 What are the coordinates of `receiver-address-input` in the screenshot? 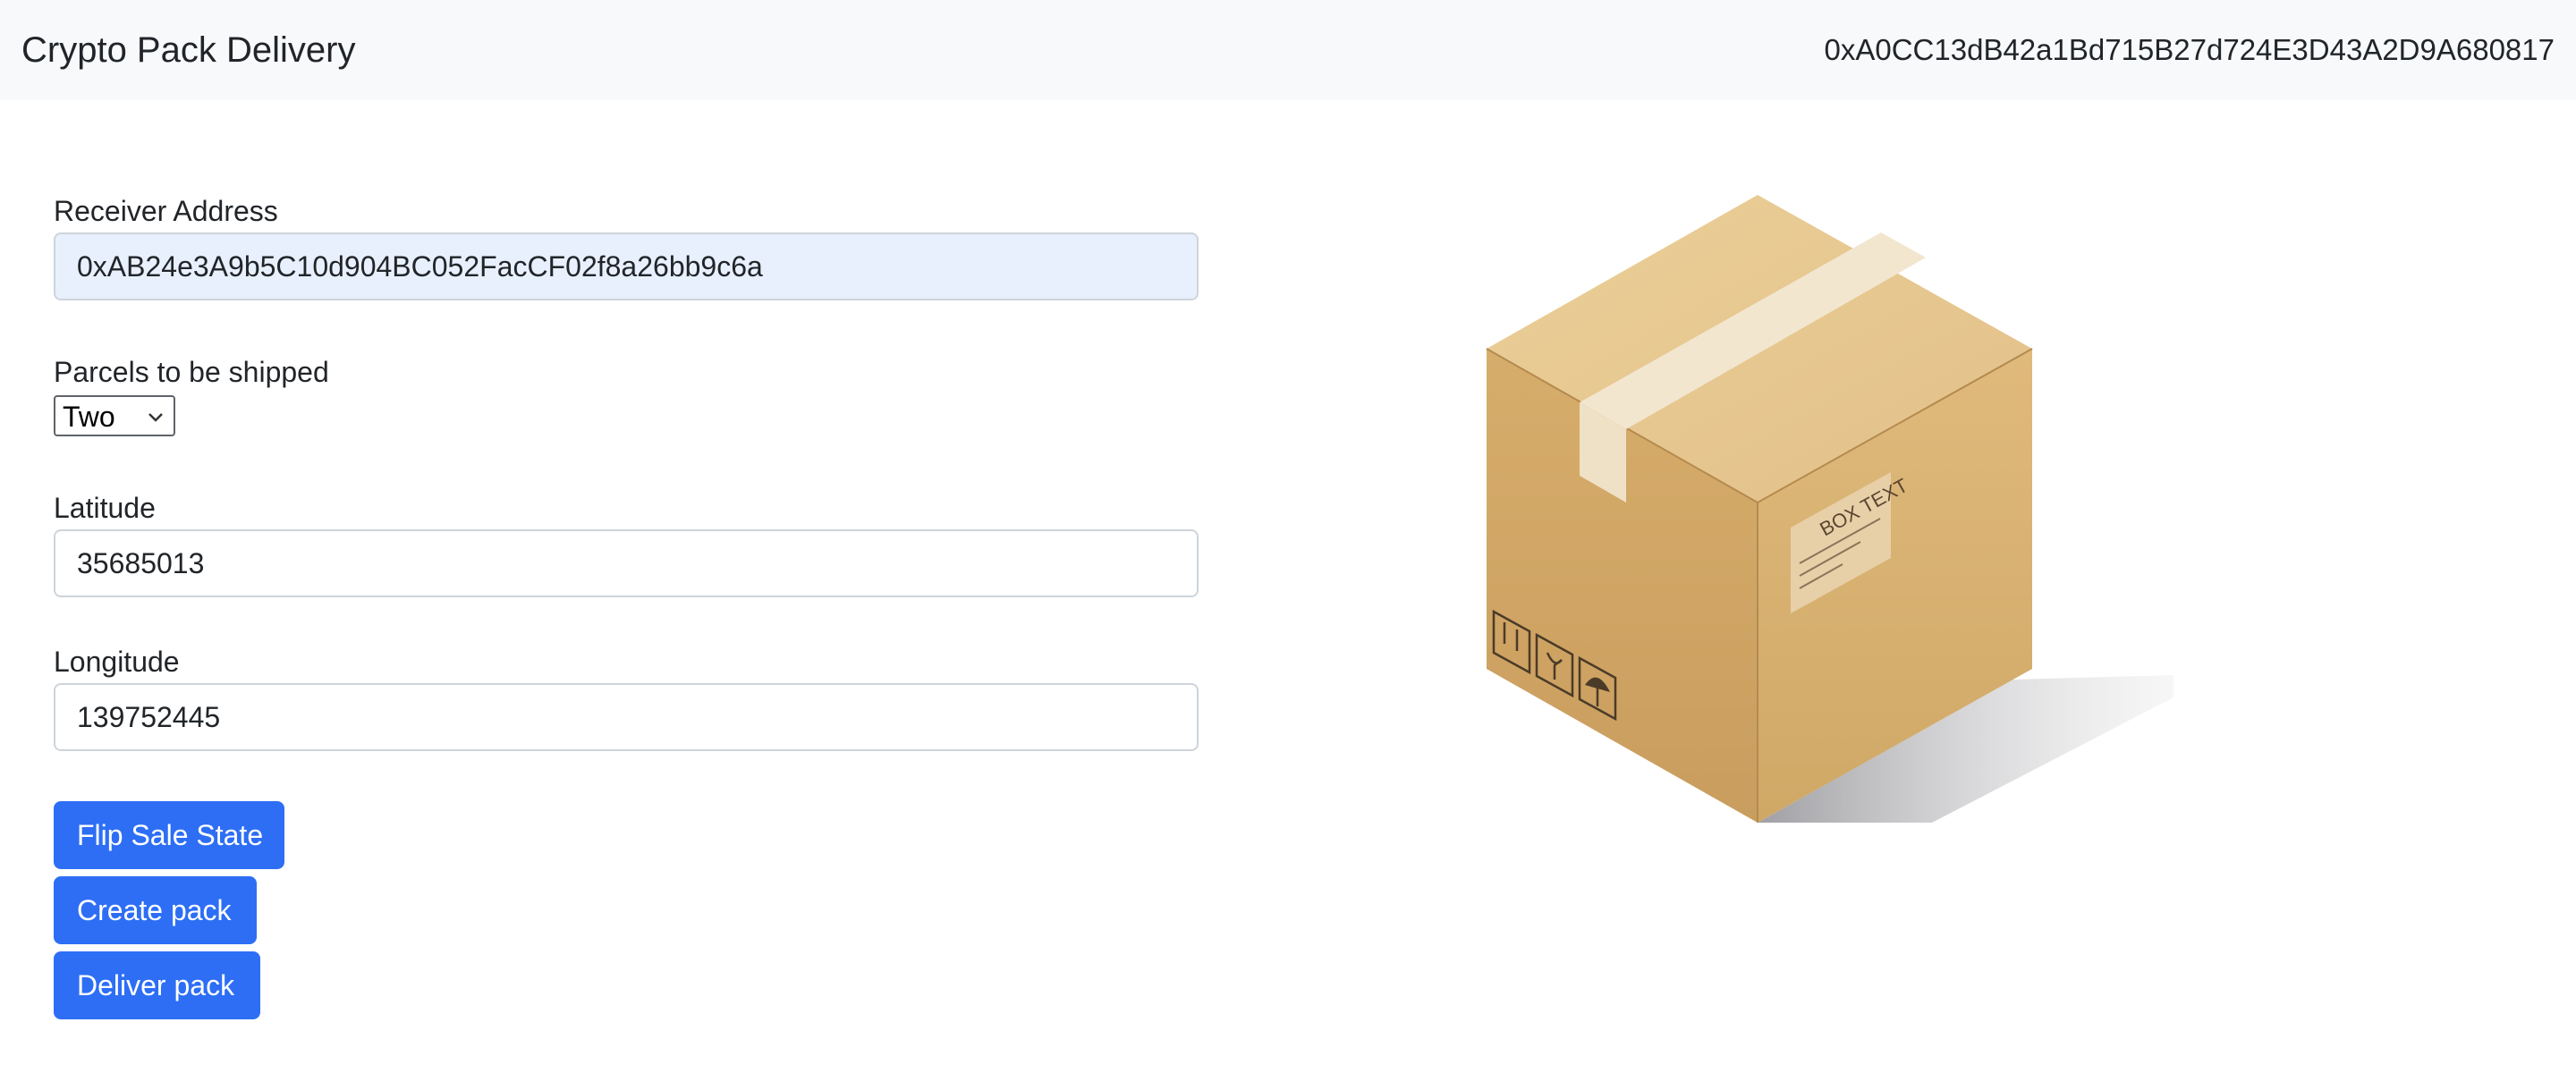 It's located at (626, 266).